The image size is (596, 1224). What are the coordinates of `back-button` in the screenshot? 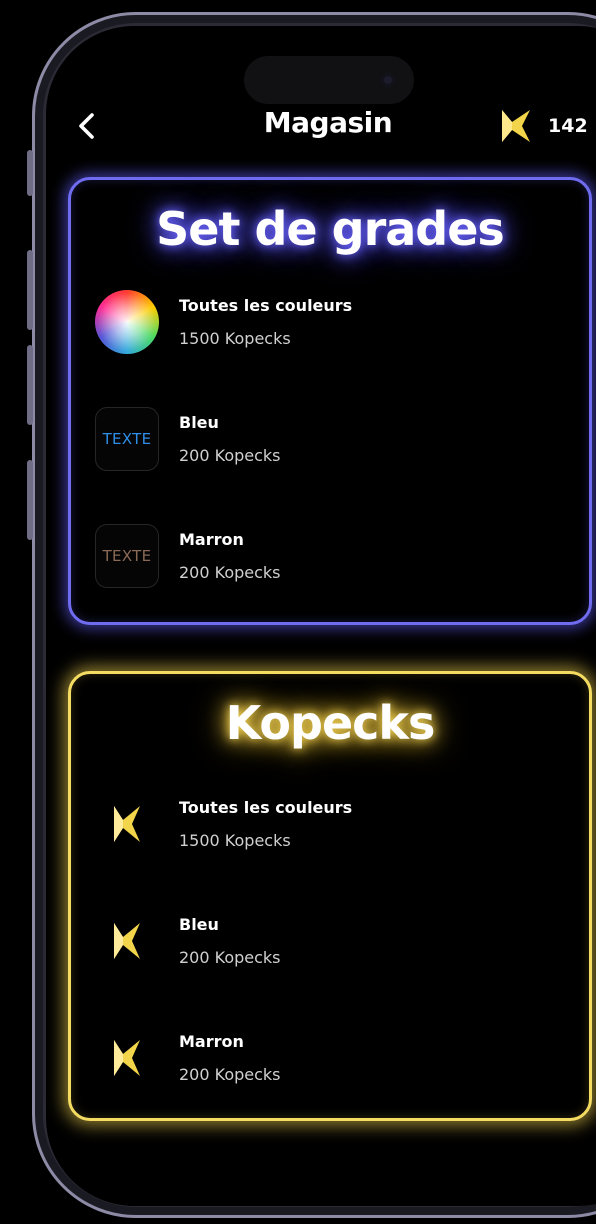 It's located at (90, 126).